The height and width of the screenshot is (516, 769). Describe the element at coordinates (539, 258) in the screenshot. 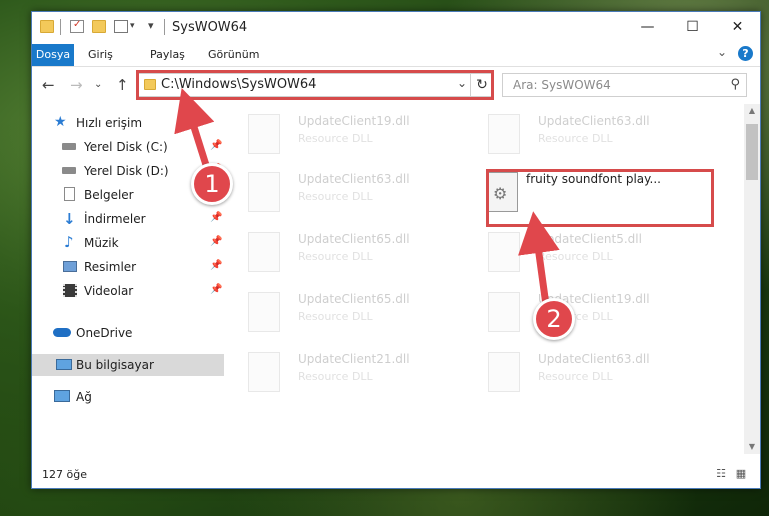

I see `arrow-to-file` at that location.